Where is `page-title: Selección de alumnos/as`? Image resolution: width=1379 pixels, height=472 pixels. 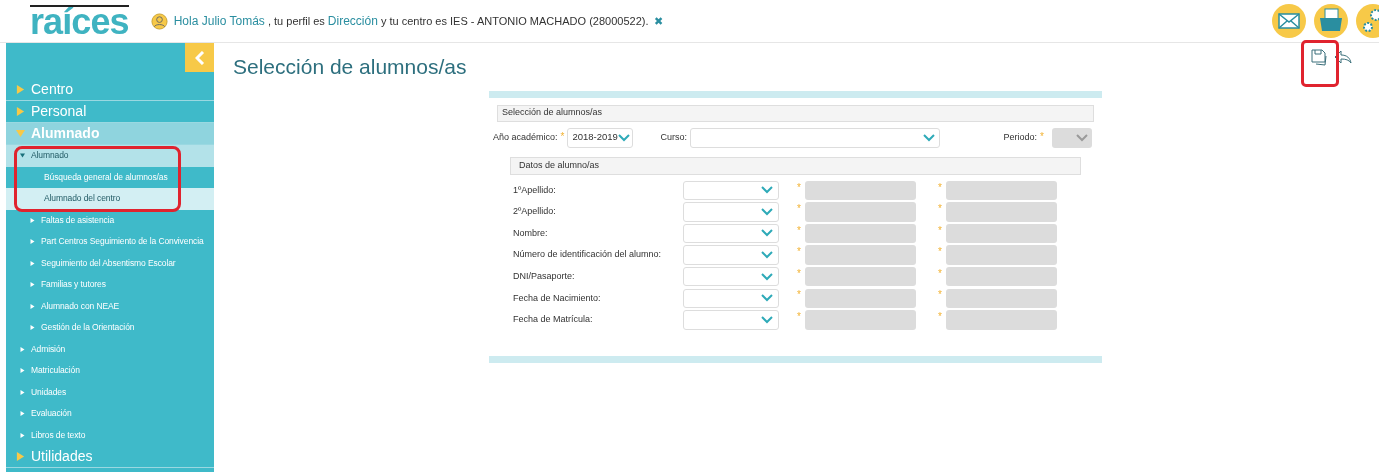 page-title: Selección de alumnos/as is located at coordinates (350, 67).